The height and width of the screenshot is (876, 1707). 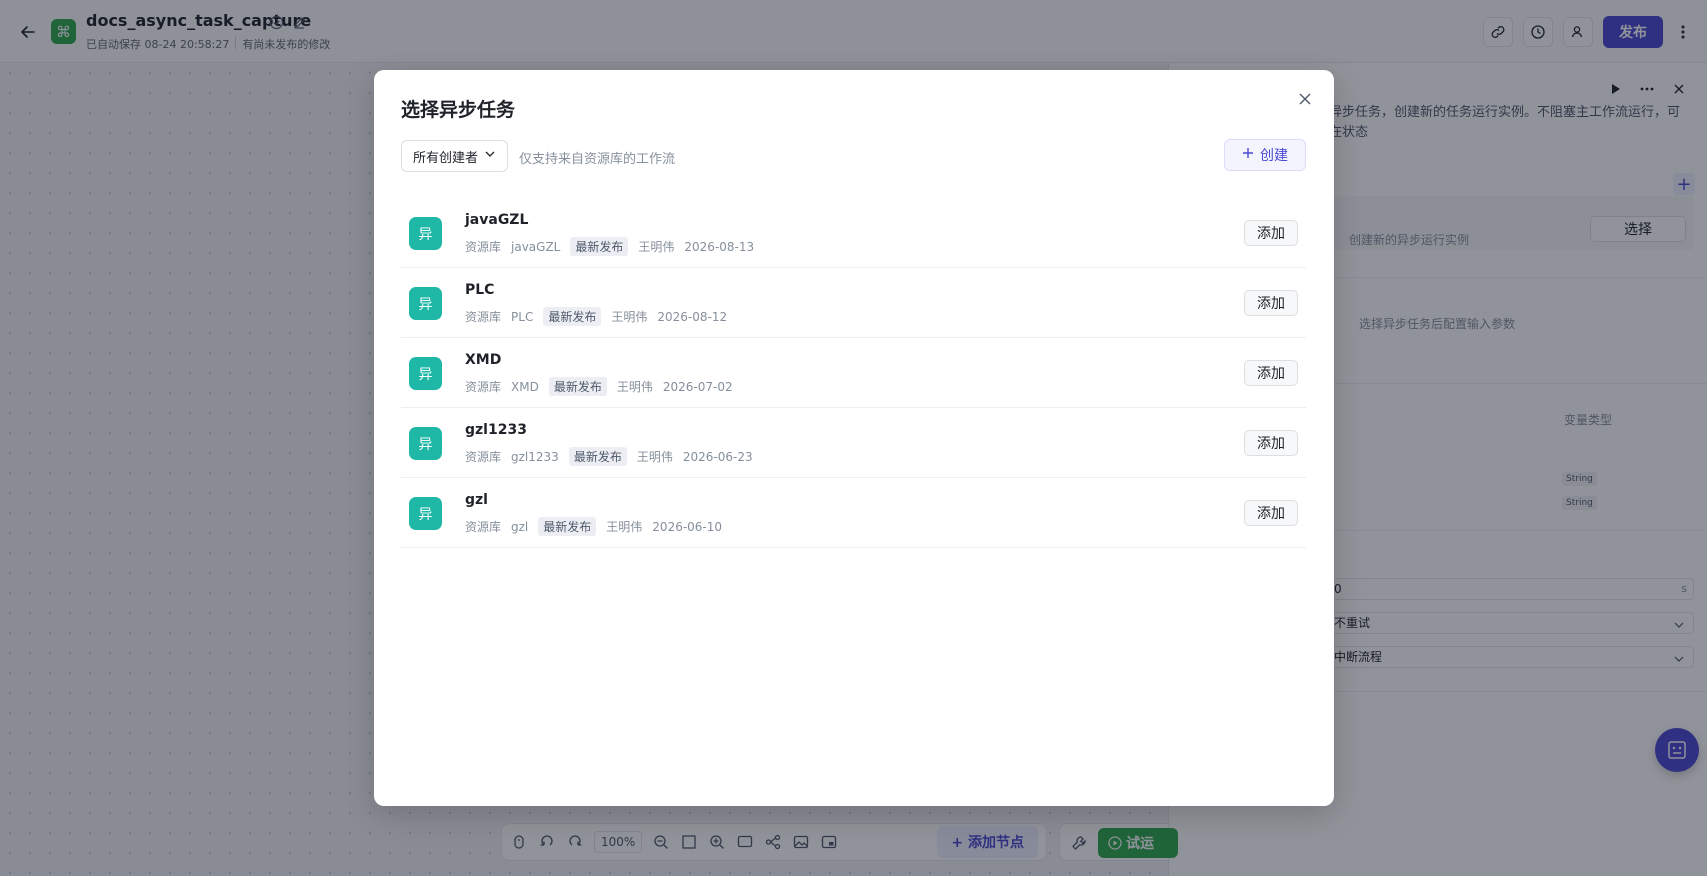 What do you see at coordinates (853, 513) in the screenshot?
I see `list-item: 异 gzl 资源库 gzl 最新发布 王明伟 2026-06-10 添加` at bounding box center [853, 513].